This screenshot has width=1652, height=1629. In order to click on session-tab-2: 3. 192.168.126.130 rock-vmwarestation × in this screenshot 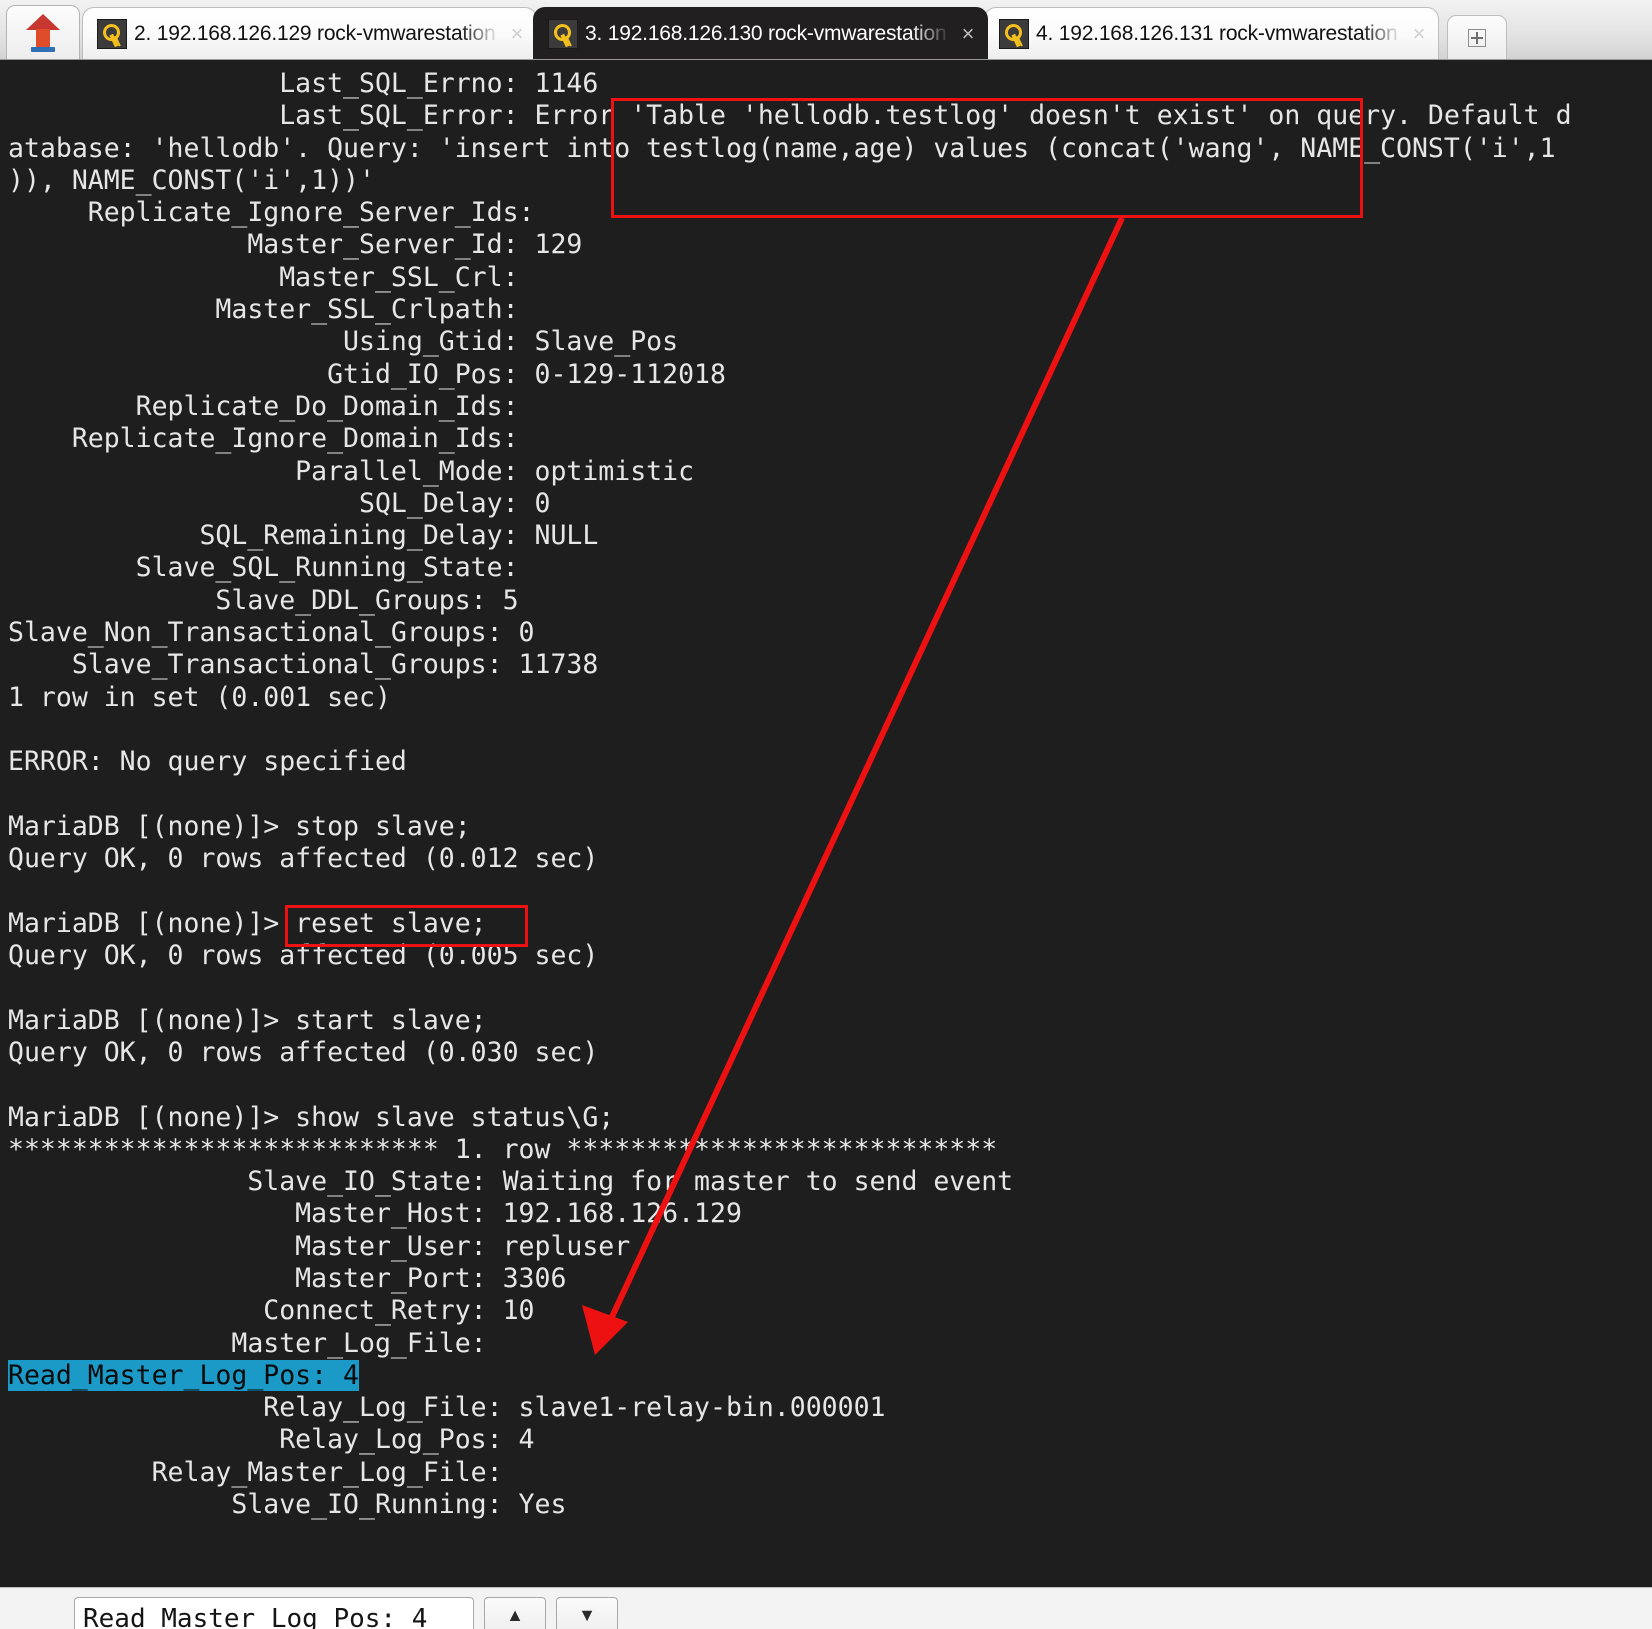, I will do `click(760, 33)`.